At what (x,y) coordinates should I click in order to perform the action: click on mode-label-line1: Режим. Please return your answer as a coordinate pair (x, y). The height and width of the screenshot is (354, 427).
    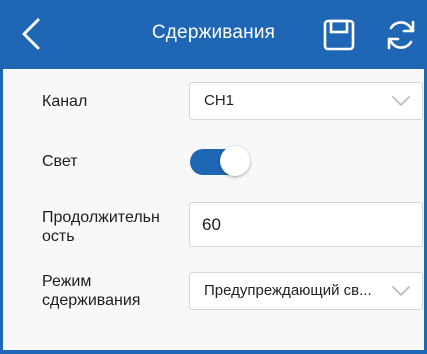
    Looking at the image, I should click on (67, 281).